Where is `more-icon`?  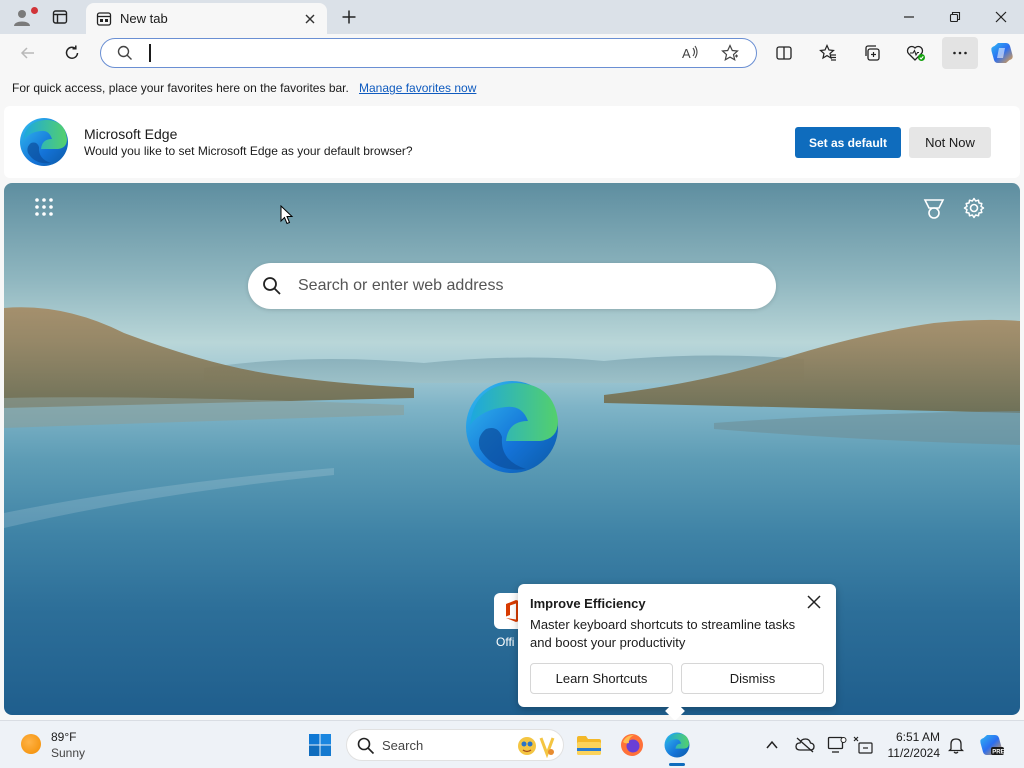 more-icon is located at coordinates (960, 53).